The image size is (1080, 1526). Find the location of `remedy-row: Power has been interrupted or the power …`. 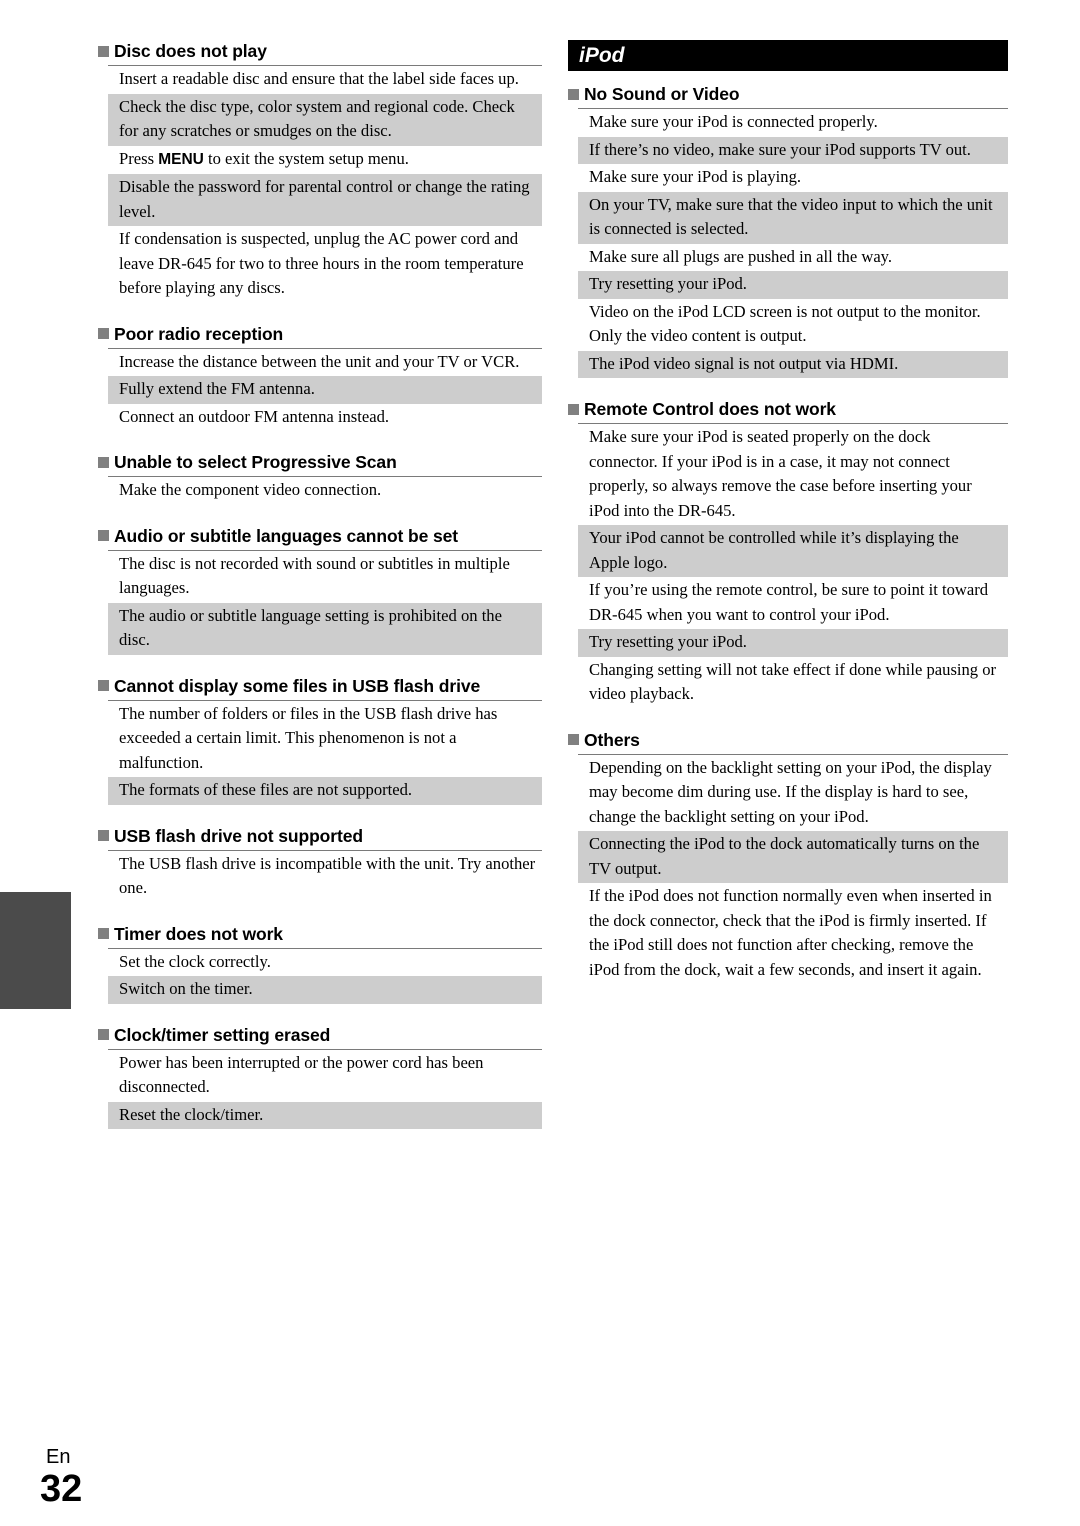

remedy-row: Power has been interrupted or the power … is located at coordinates (301, 1074).